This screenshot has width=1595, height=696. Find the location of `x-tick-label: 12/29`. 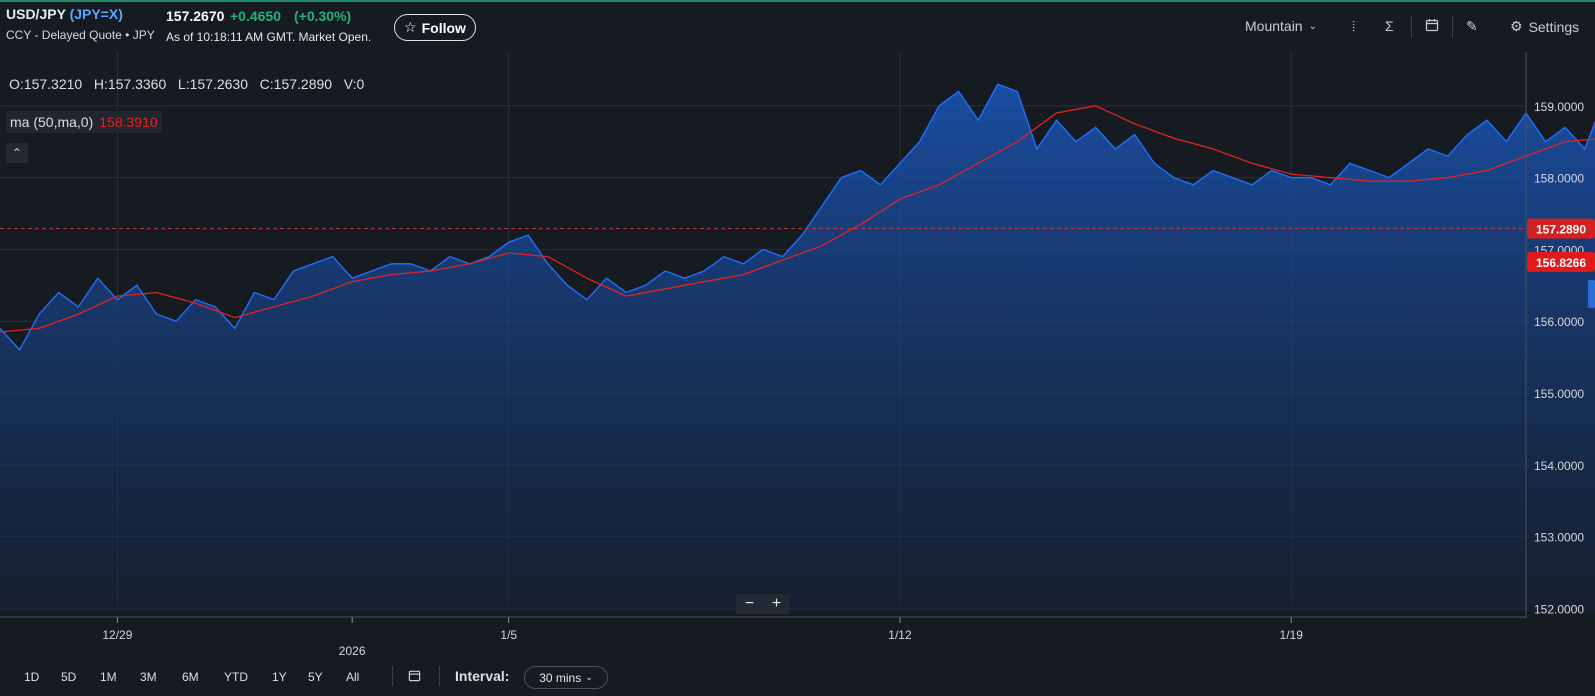

x-tick-label: 12/29 is located at coordinates (117, 635).